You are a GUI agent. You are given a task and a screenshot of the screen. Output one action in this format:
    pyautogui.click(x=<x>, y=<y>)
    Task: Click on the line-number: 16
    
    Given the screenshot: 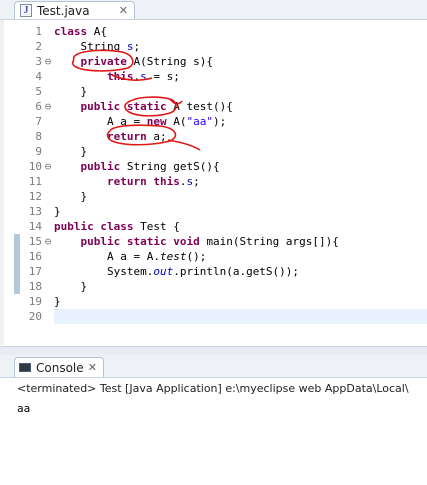 What is the action you would take?
    pyautogui.click(x=35, y=256)
    